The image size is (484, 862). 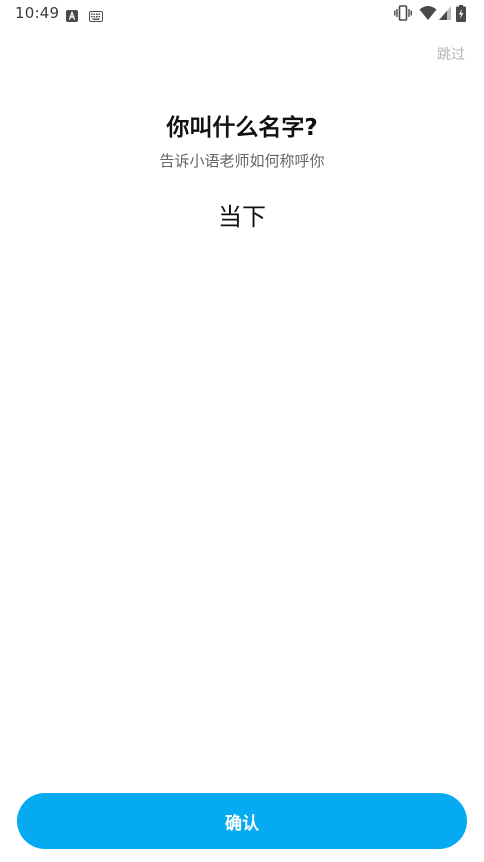 What do you see at coordinates (445, 15) in the screenshot?
I see `signal-icon` at bounding box center [445, 15].